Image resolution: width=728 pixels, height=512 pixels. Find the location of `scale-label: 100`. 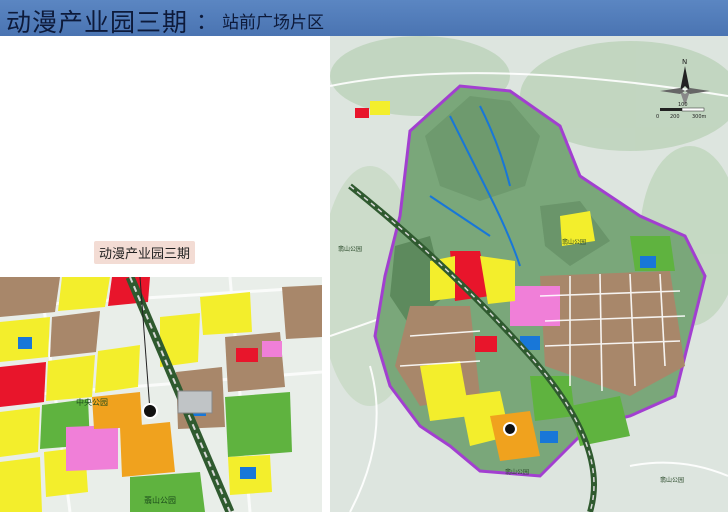

scale-label: 100 is located at coordinates (683, 105).